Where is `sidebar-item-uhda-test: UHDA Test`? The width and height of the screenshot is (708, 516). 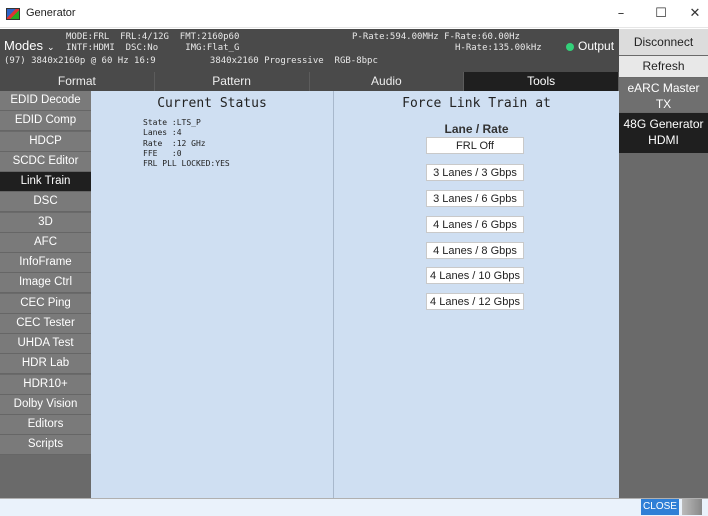
sidebar-item-uhda-test: UHDA Test is located at coordinates (45, 344).